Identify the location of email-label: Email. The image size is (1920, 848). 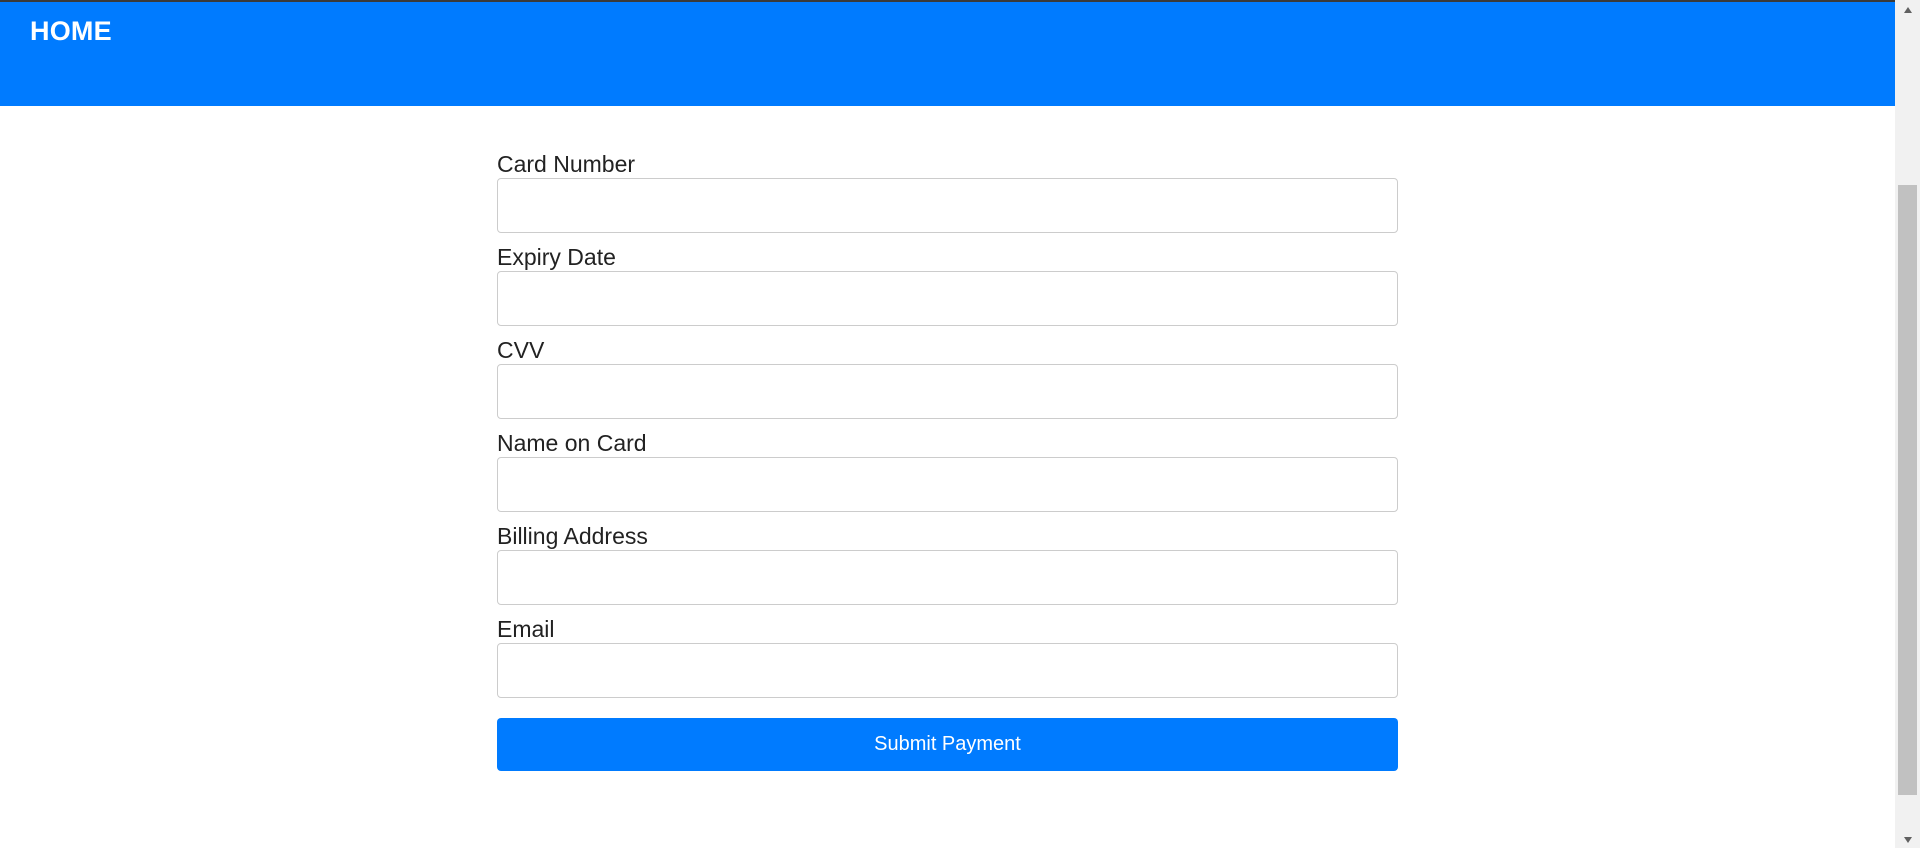
(526, 629).